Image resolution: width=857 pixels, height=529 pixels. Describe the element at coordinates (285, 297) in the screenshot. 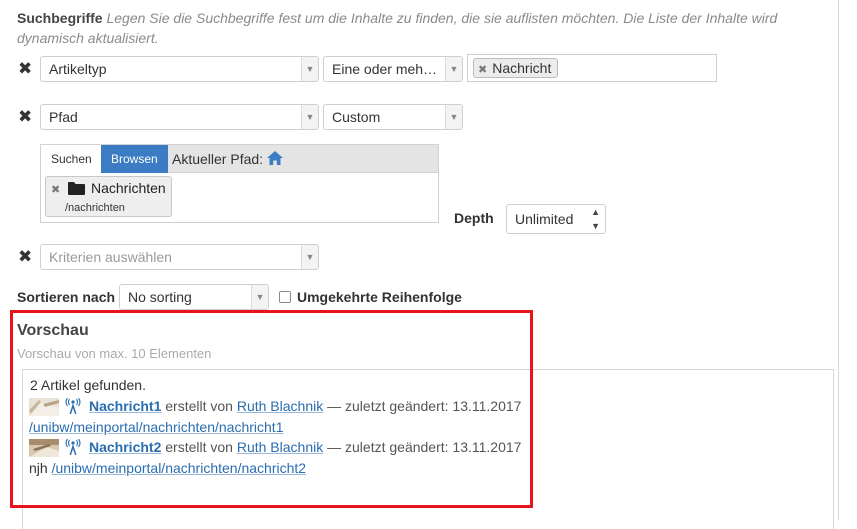

I see `reverse-order-checkbox` at that location.